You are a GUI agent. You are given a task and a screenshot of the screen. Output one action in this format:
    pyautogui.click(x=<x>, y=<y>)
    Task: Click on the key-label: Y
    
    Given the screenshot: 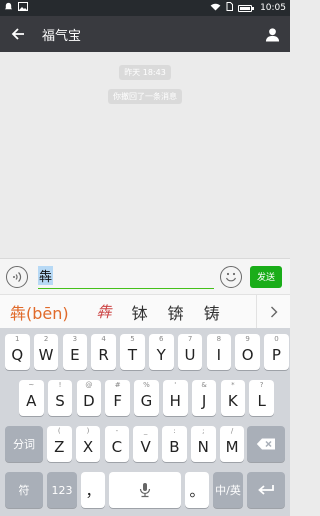 What is the action you would take?
    pyautogui.click(x=161, y=355)
    